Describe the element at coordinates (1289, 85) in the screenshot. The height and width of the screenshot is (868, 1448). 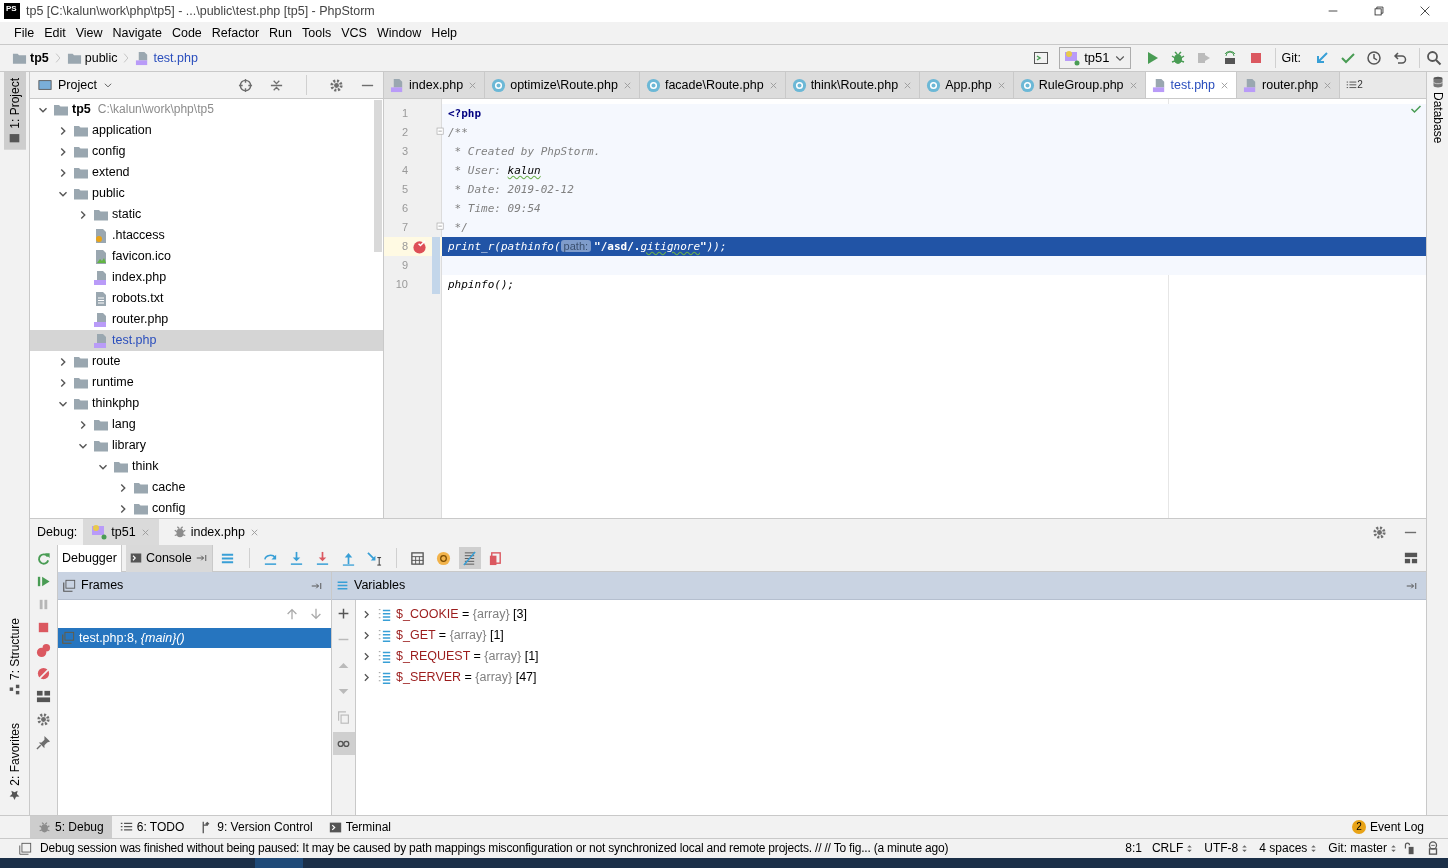
I see `editor-tab: router.php` at that location.